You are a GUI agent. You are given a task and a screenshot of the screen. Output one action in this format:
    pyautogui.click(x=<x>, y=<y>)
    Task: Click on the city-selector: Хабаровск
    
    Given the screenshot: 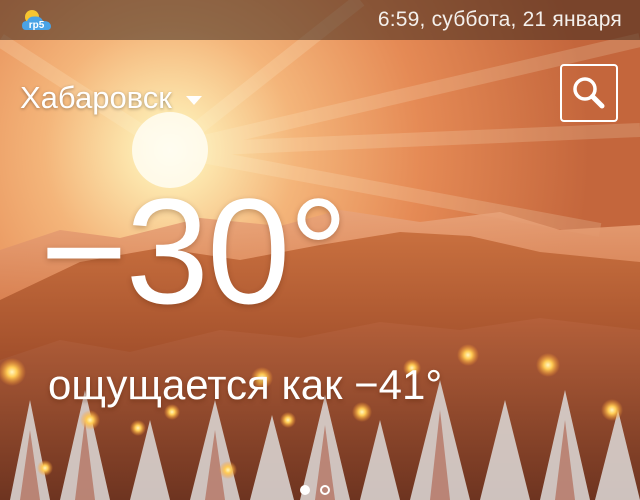 What is the action you would take?
    pyautogui.click(x=111, y=98)
    